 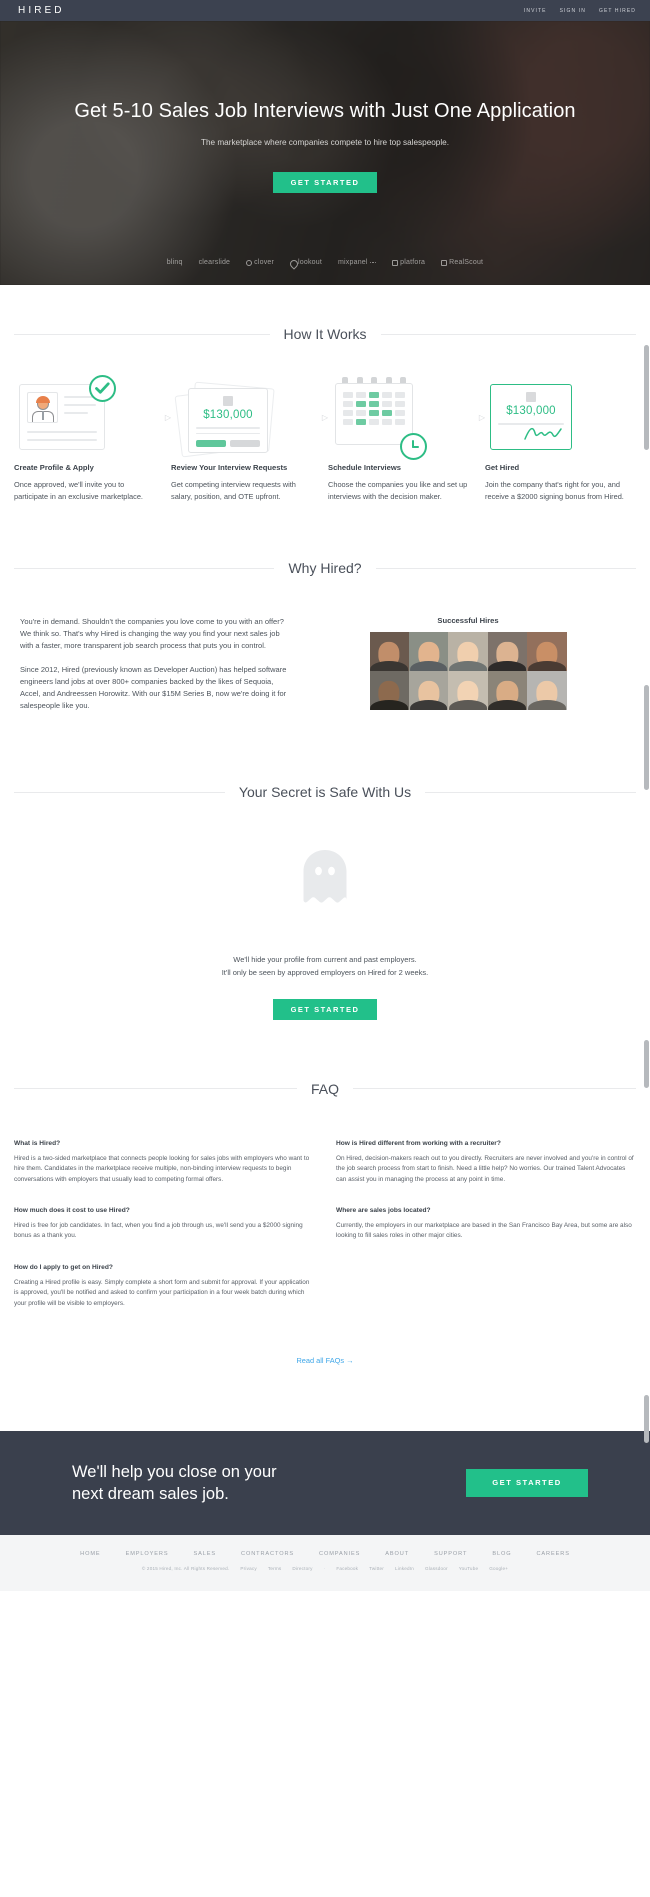 I want to click on nav-link-sign-in: SIGN IN, so click(x=573, y=11).